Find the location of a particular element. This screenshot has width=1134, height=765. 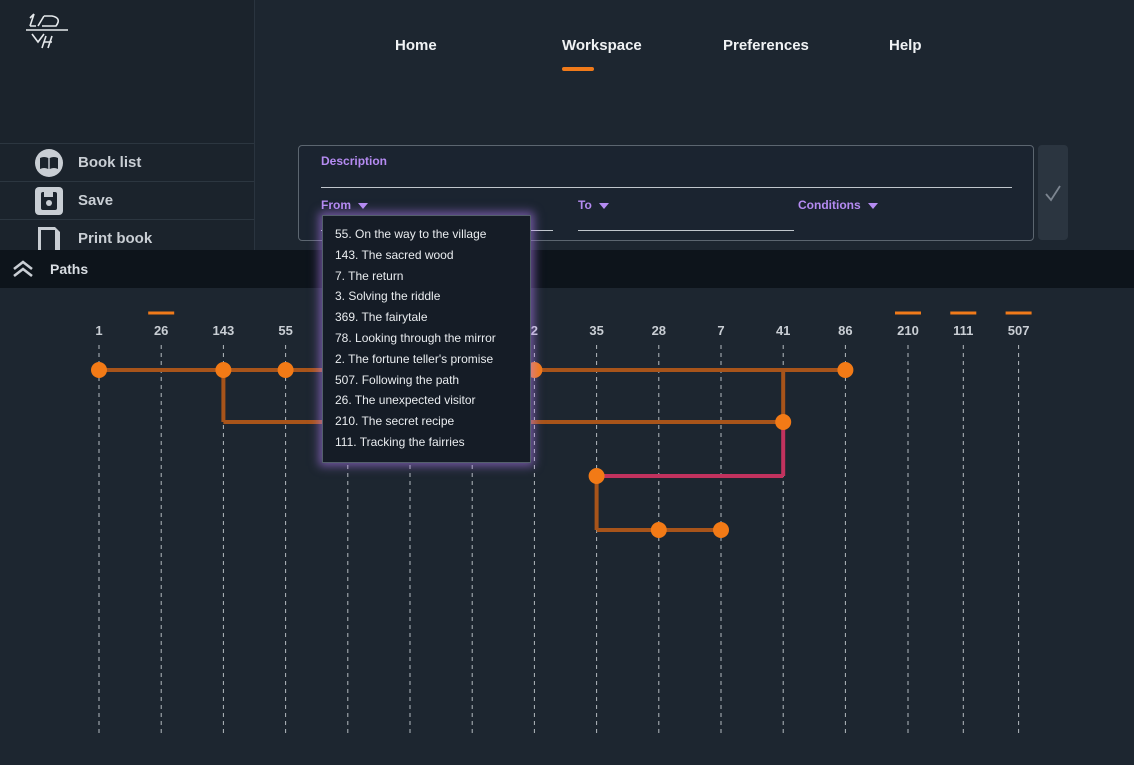

description-label: Description is located at coordinates (354, 161).